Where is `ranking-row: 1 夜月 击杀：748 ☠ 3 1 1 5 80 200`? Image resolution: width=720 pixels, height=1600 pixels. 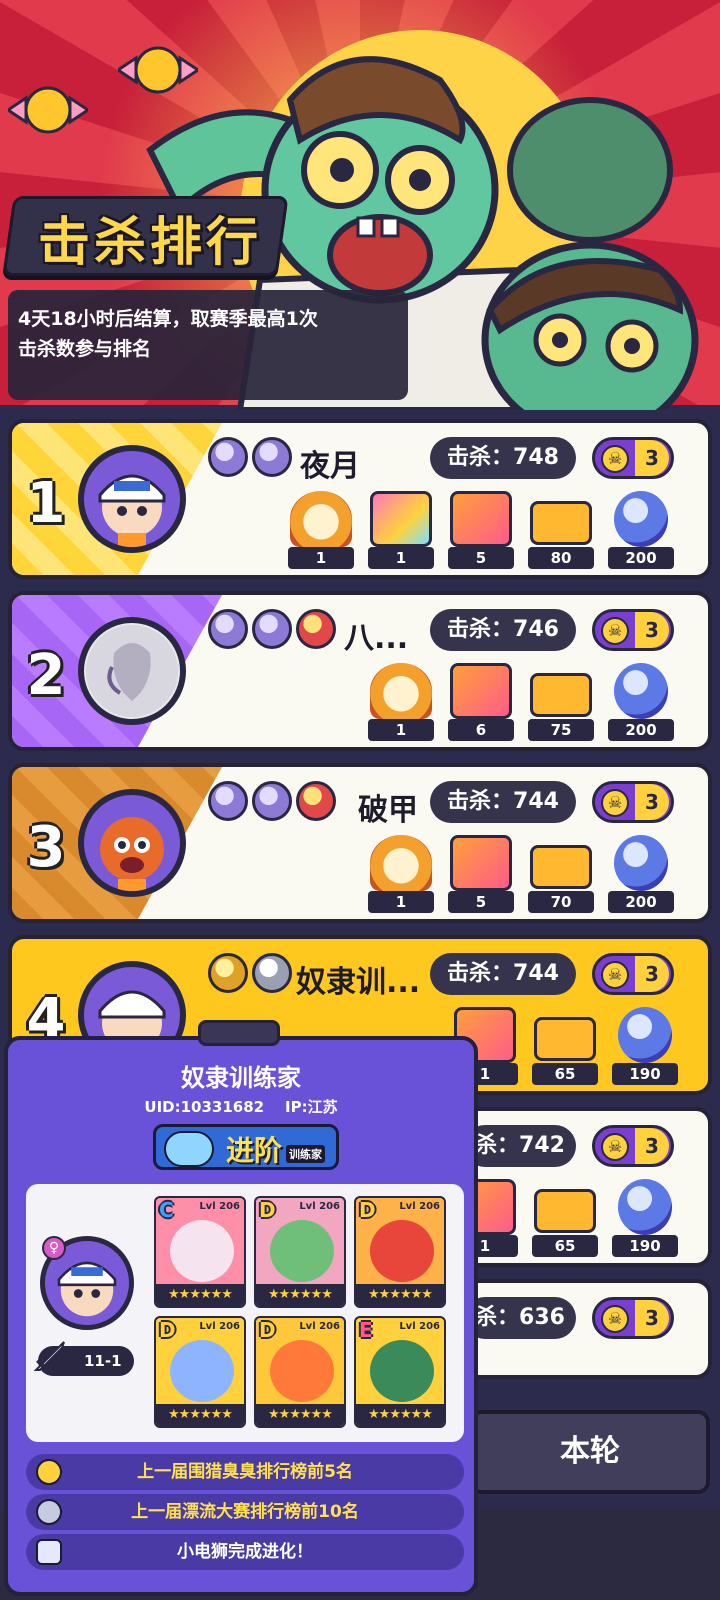
ranking-row: 1 夜月 击杀：748 ☠ 3 1 1 5 80 200 is located at coordinates (360, 499).